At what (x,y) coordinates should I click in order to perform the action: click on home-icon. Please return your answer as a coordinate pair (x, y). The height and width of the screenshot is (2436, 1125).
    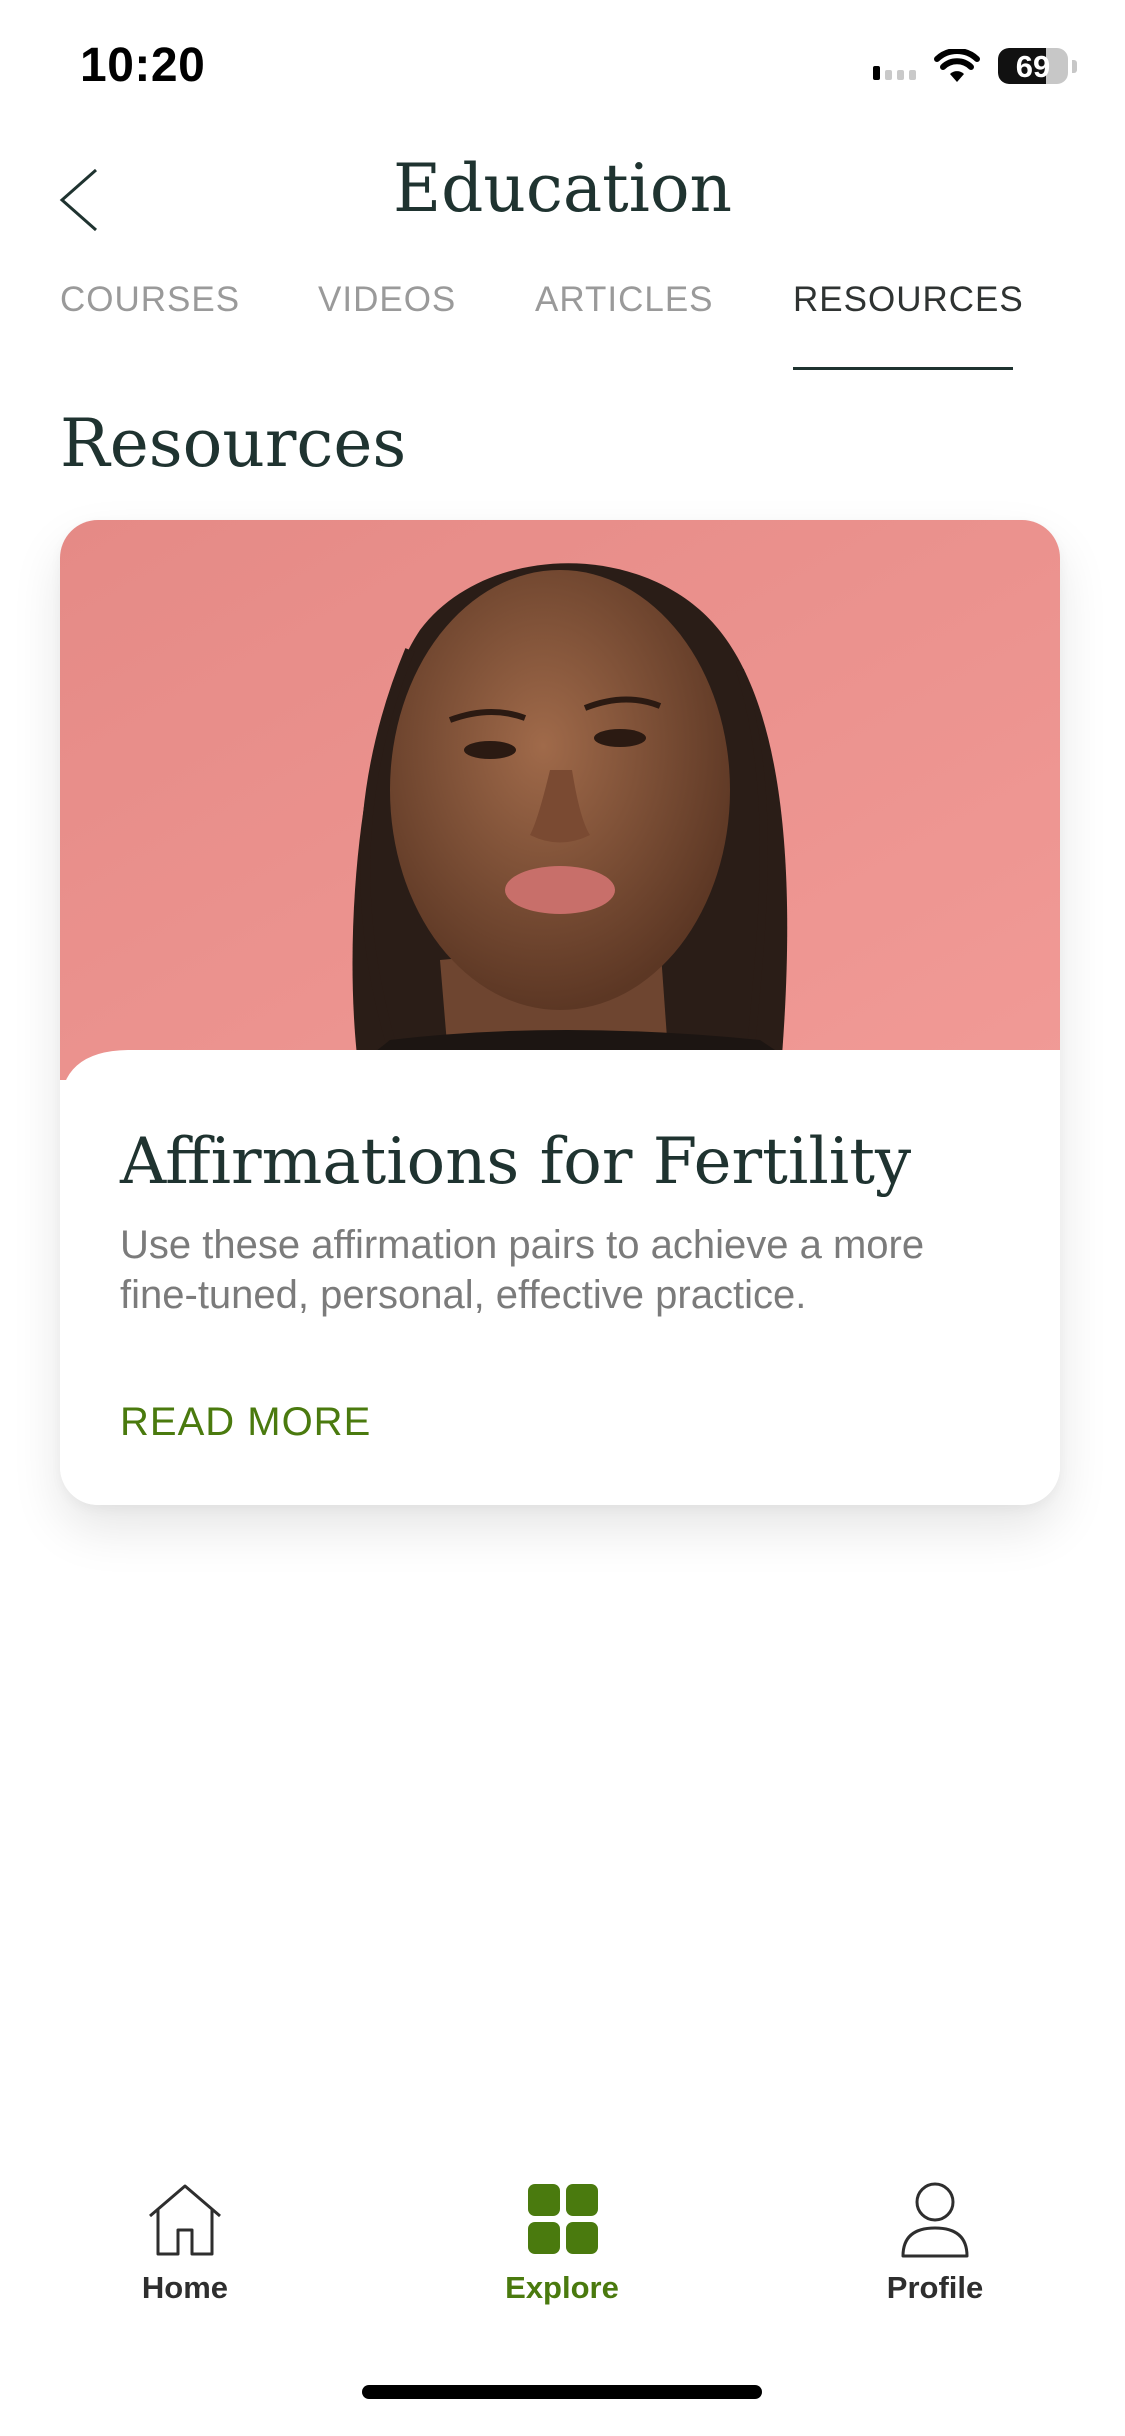
    Looking at the image, I should click on (185, 2220).